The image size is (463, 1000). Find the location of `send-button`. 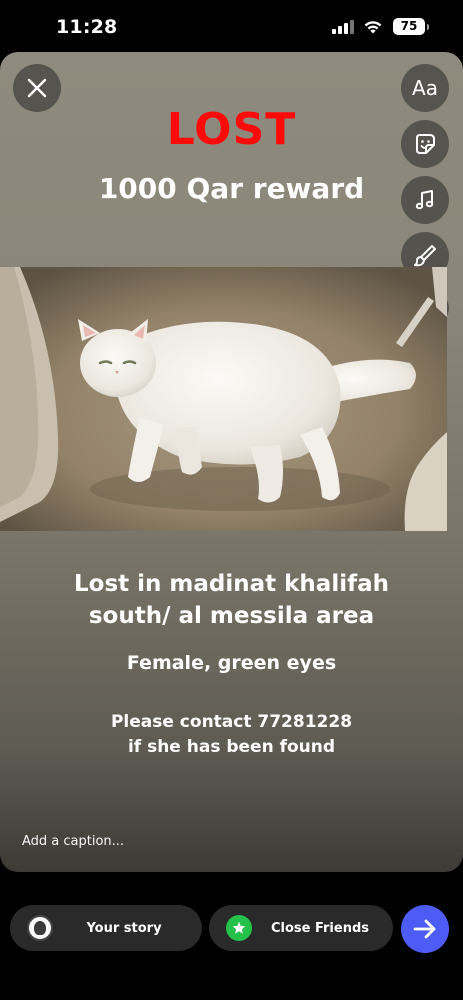

send-button is located at coordinates (425, 929).